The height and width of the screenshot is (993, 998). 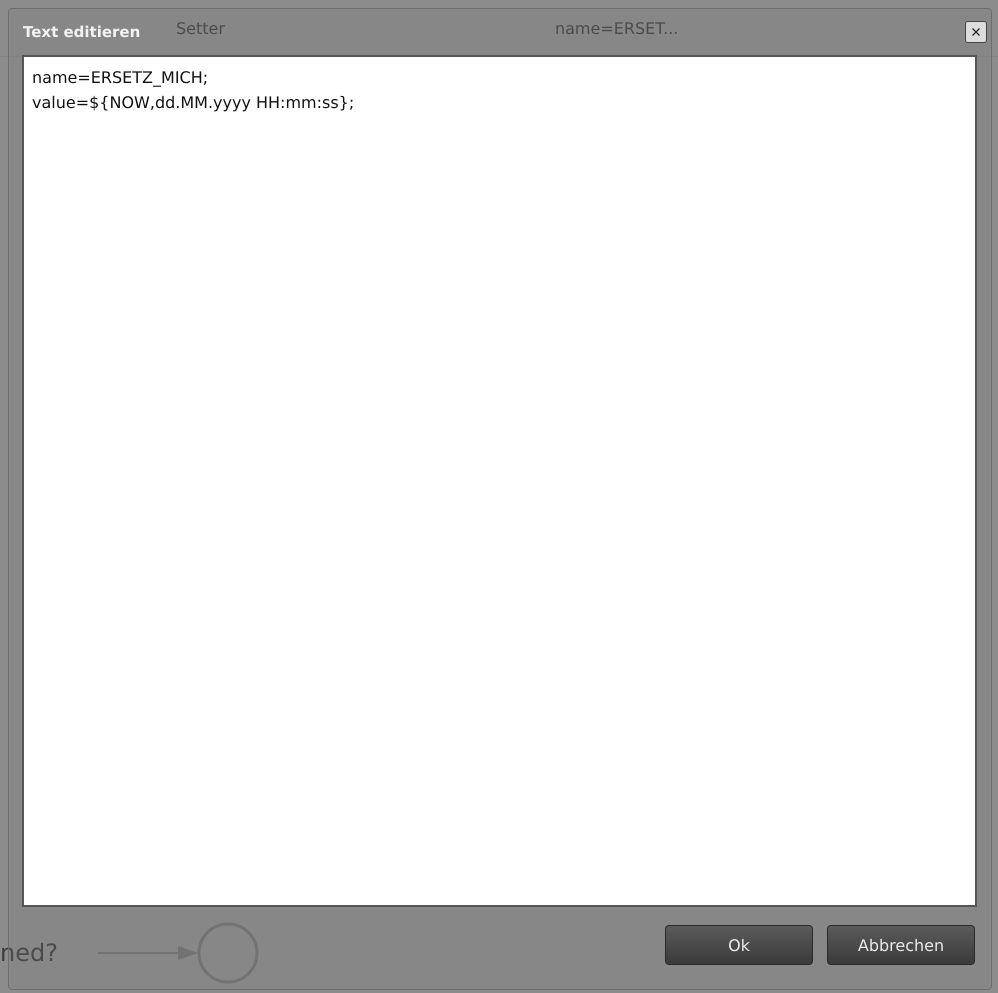 I want to click on dialog-title: Text editieren, so click(x=81, y=32).